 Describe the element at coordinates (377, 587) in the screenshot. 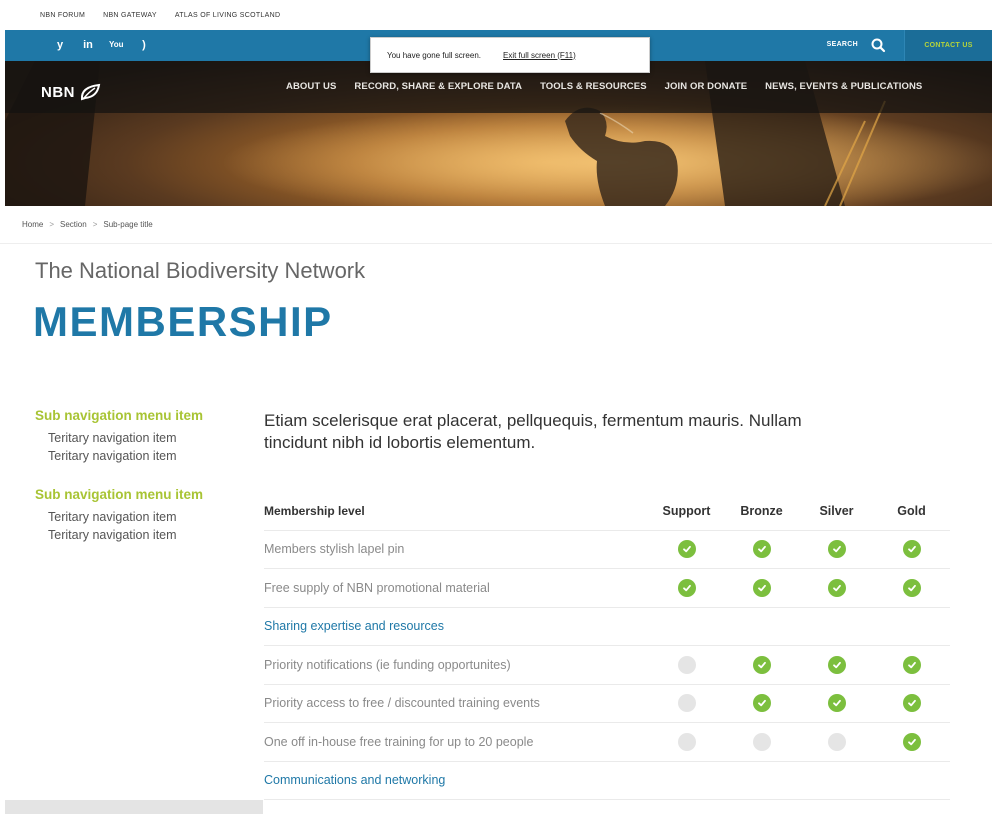

I see `feature-label: Free supply of NBN promotional material` at that location.